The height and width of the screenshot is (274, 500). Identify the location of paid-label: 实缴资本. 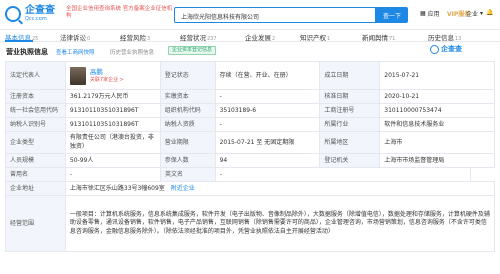
(188, 96).